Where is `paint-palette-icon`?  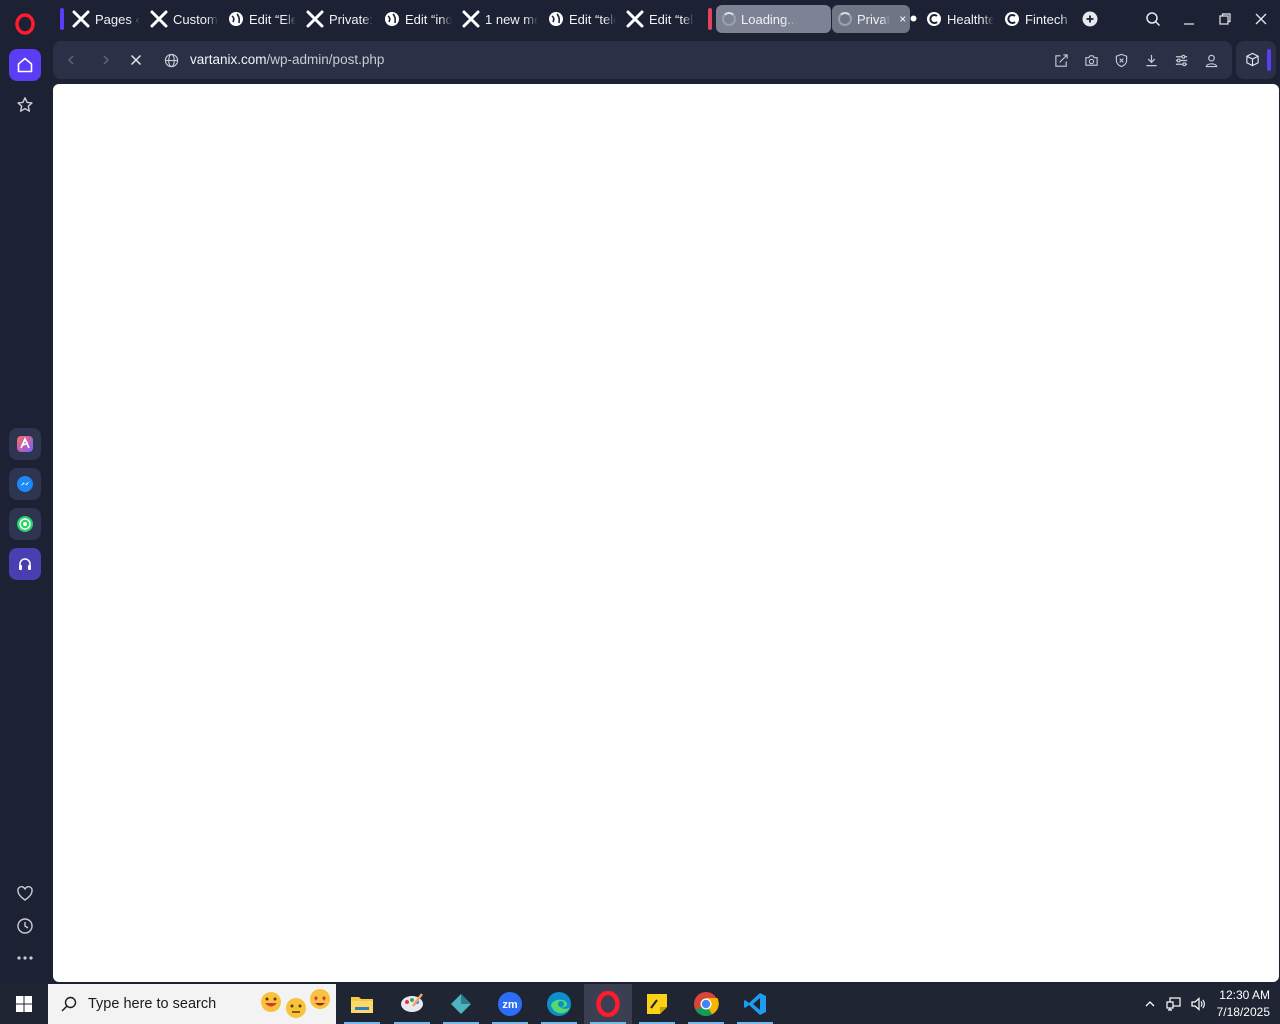 paint-palette-icon is located at coordinates (412, 1002).